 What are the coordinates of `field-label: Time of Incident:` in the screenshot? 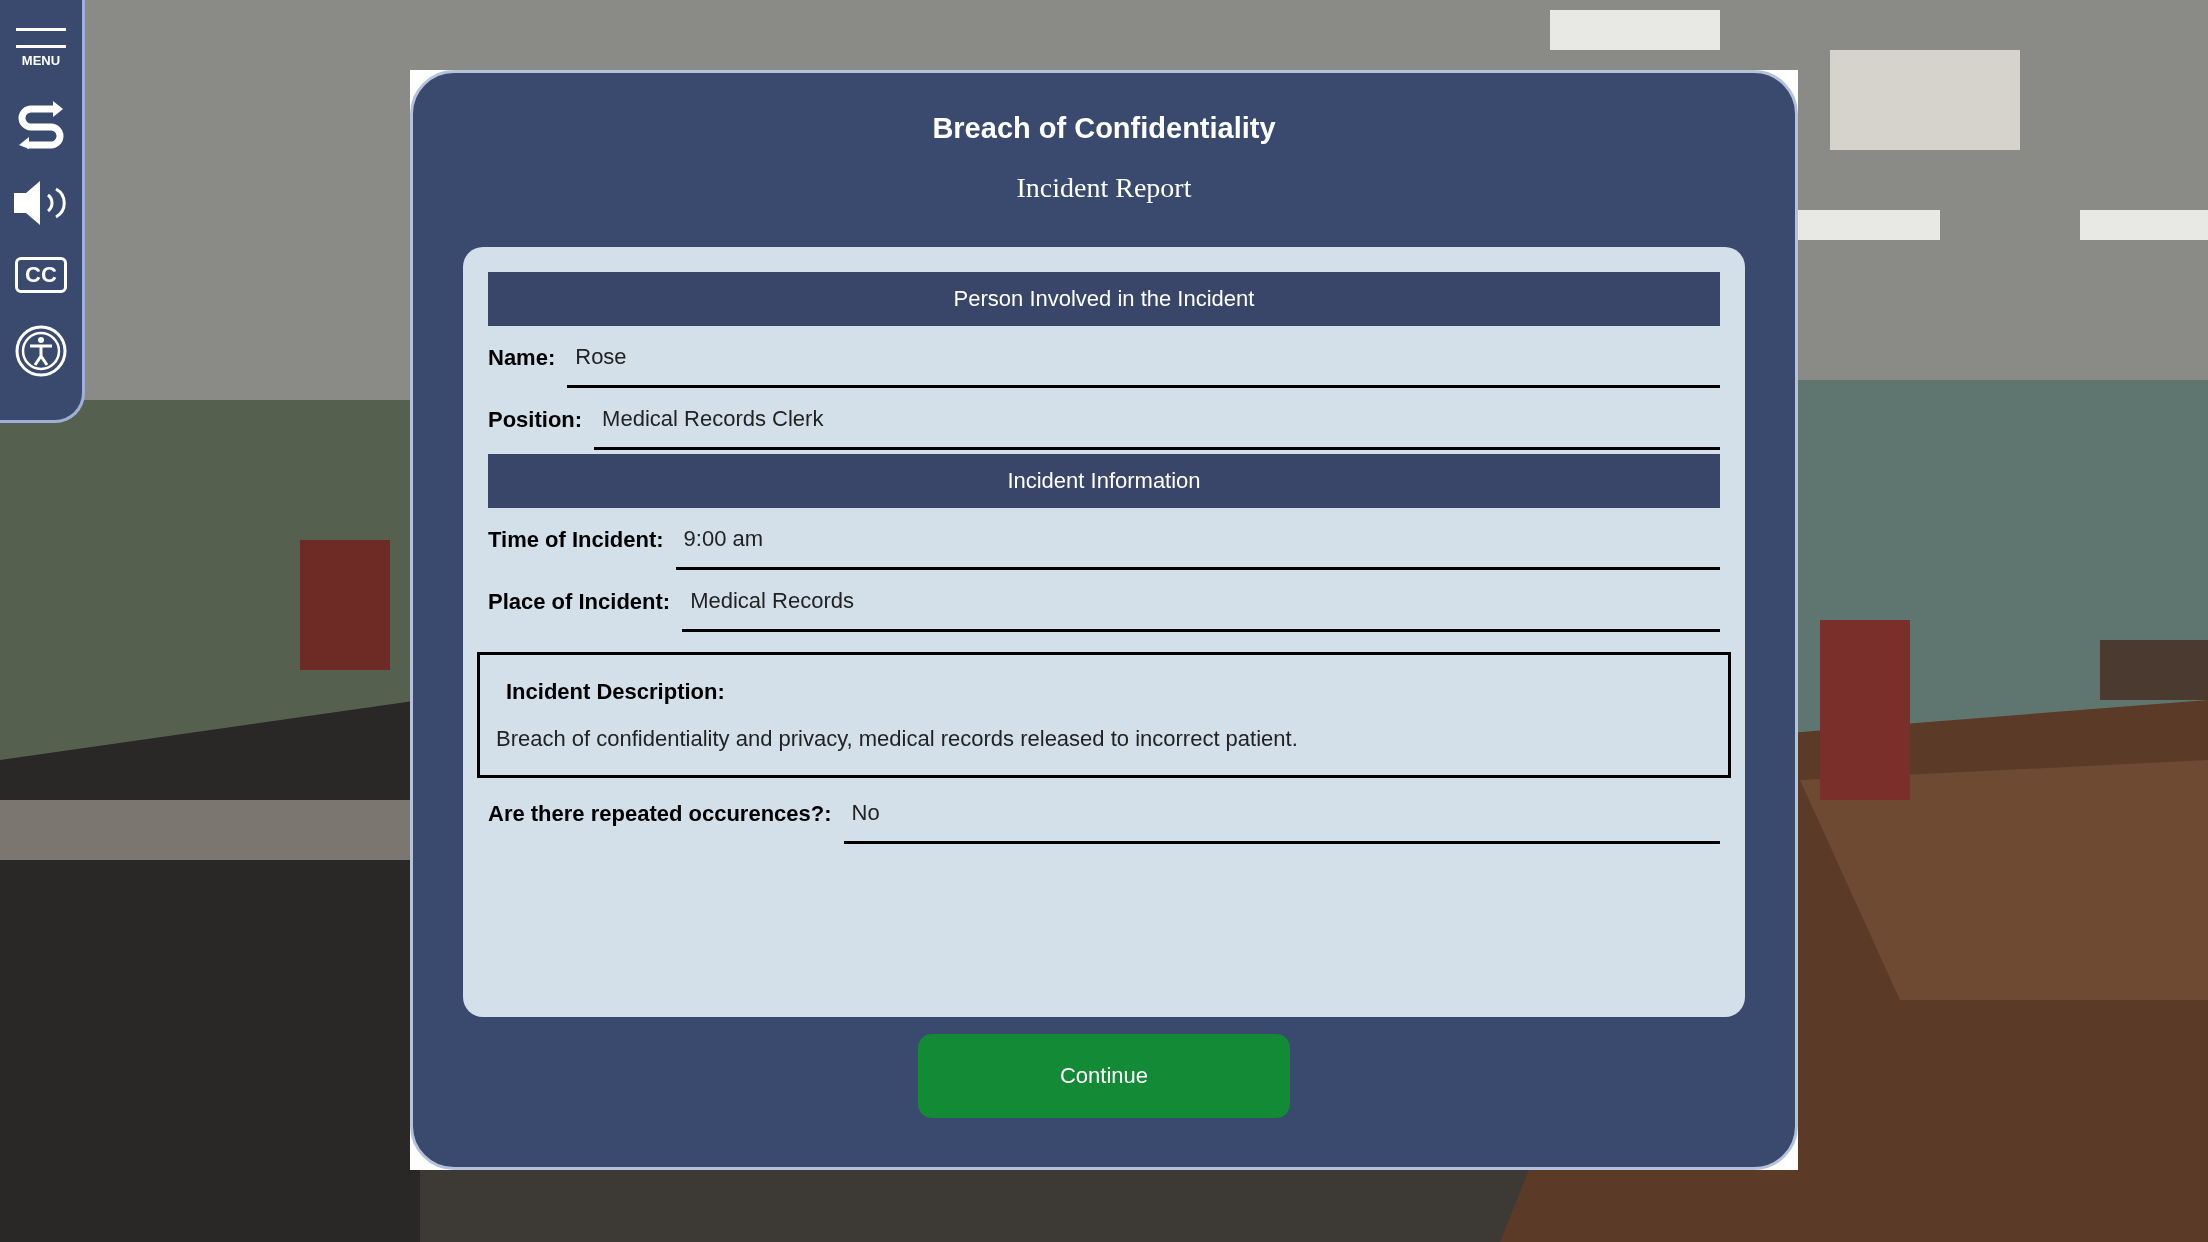 It's located at (576, 539).